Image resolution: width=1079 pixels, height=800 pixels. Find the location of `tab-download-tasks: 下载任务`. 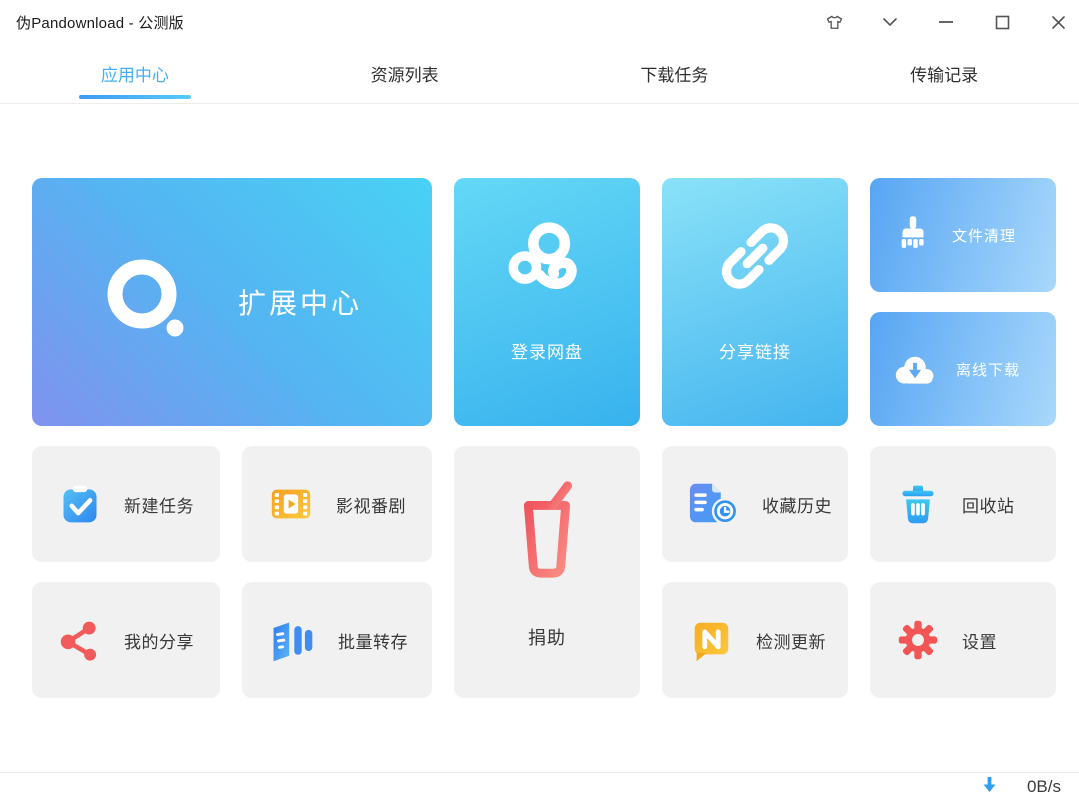

tab-download-tasks: 下载任务 is located at coordinates (675, 73).